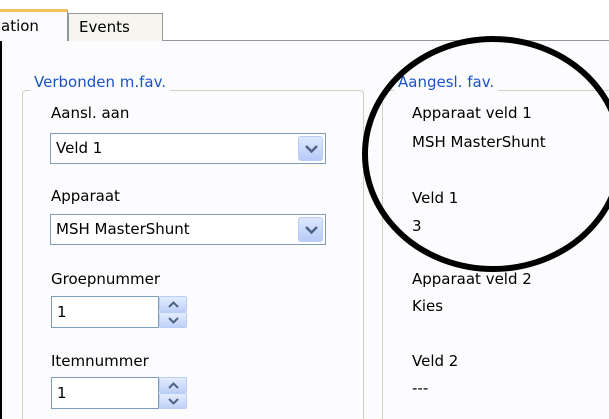  I want to click on field1-label: Veld 1, so click(435, 198).